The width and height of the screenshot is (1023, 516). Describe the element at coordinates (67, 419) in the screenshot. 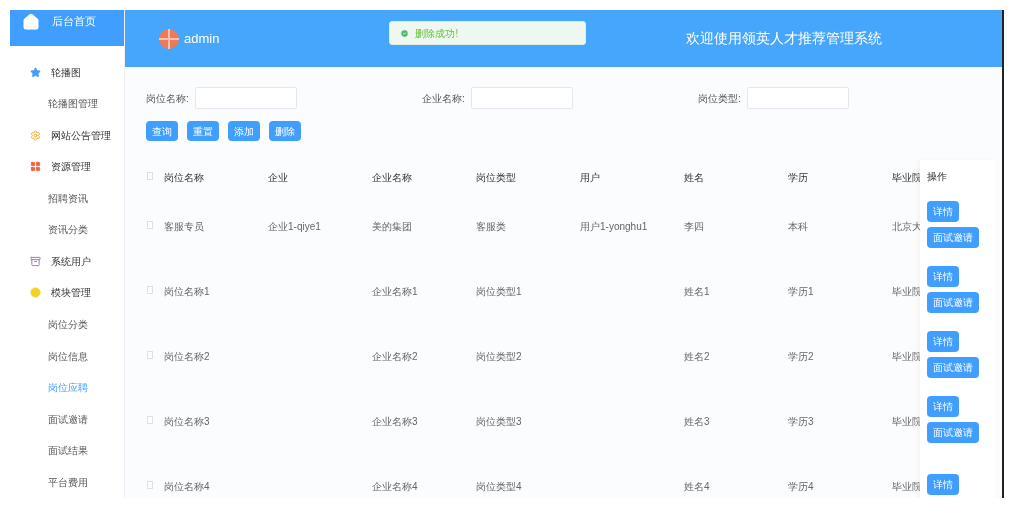

I see `sidebar-subitem: 面试邀请` at that location.